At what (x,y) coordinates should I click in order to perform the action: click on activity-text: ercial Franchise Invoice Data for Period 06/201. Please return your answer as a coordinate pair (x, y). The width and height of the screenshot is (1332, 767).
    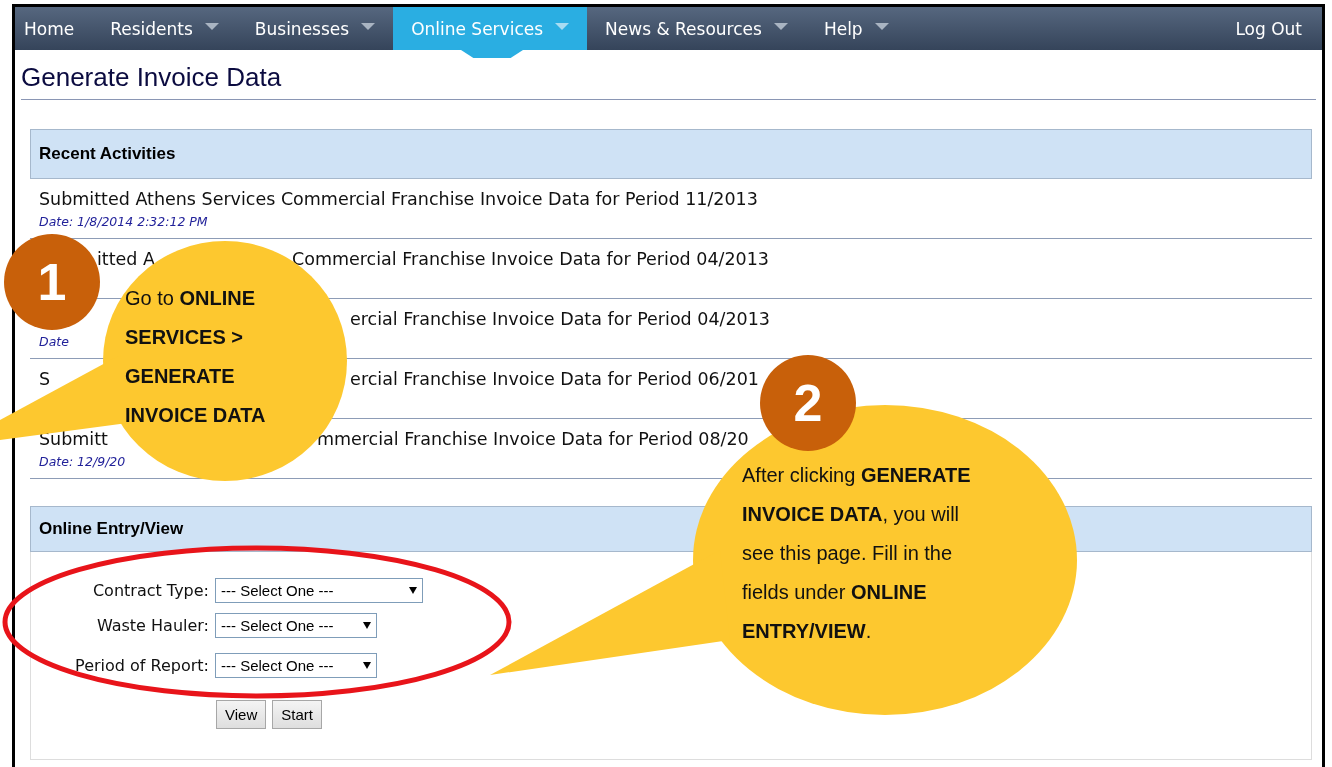
    Looking at the image, I should click on (554, 380).